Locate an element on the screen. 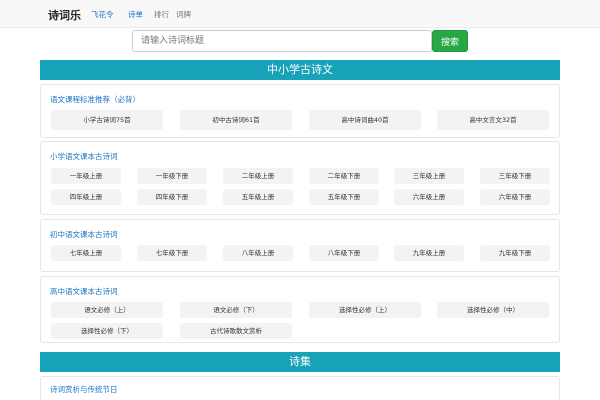 This screenshot has height=400, width=600. textbook-button: 语文必修（上） is located at coordinates (107, 310).